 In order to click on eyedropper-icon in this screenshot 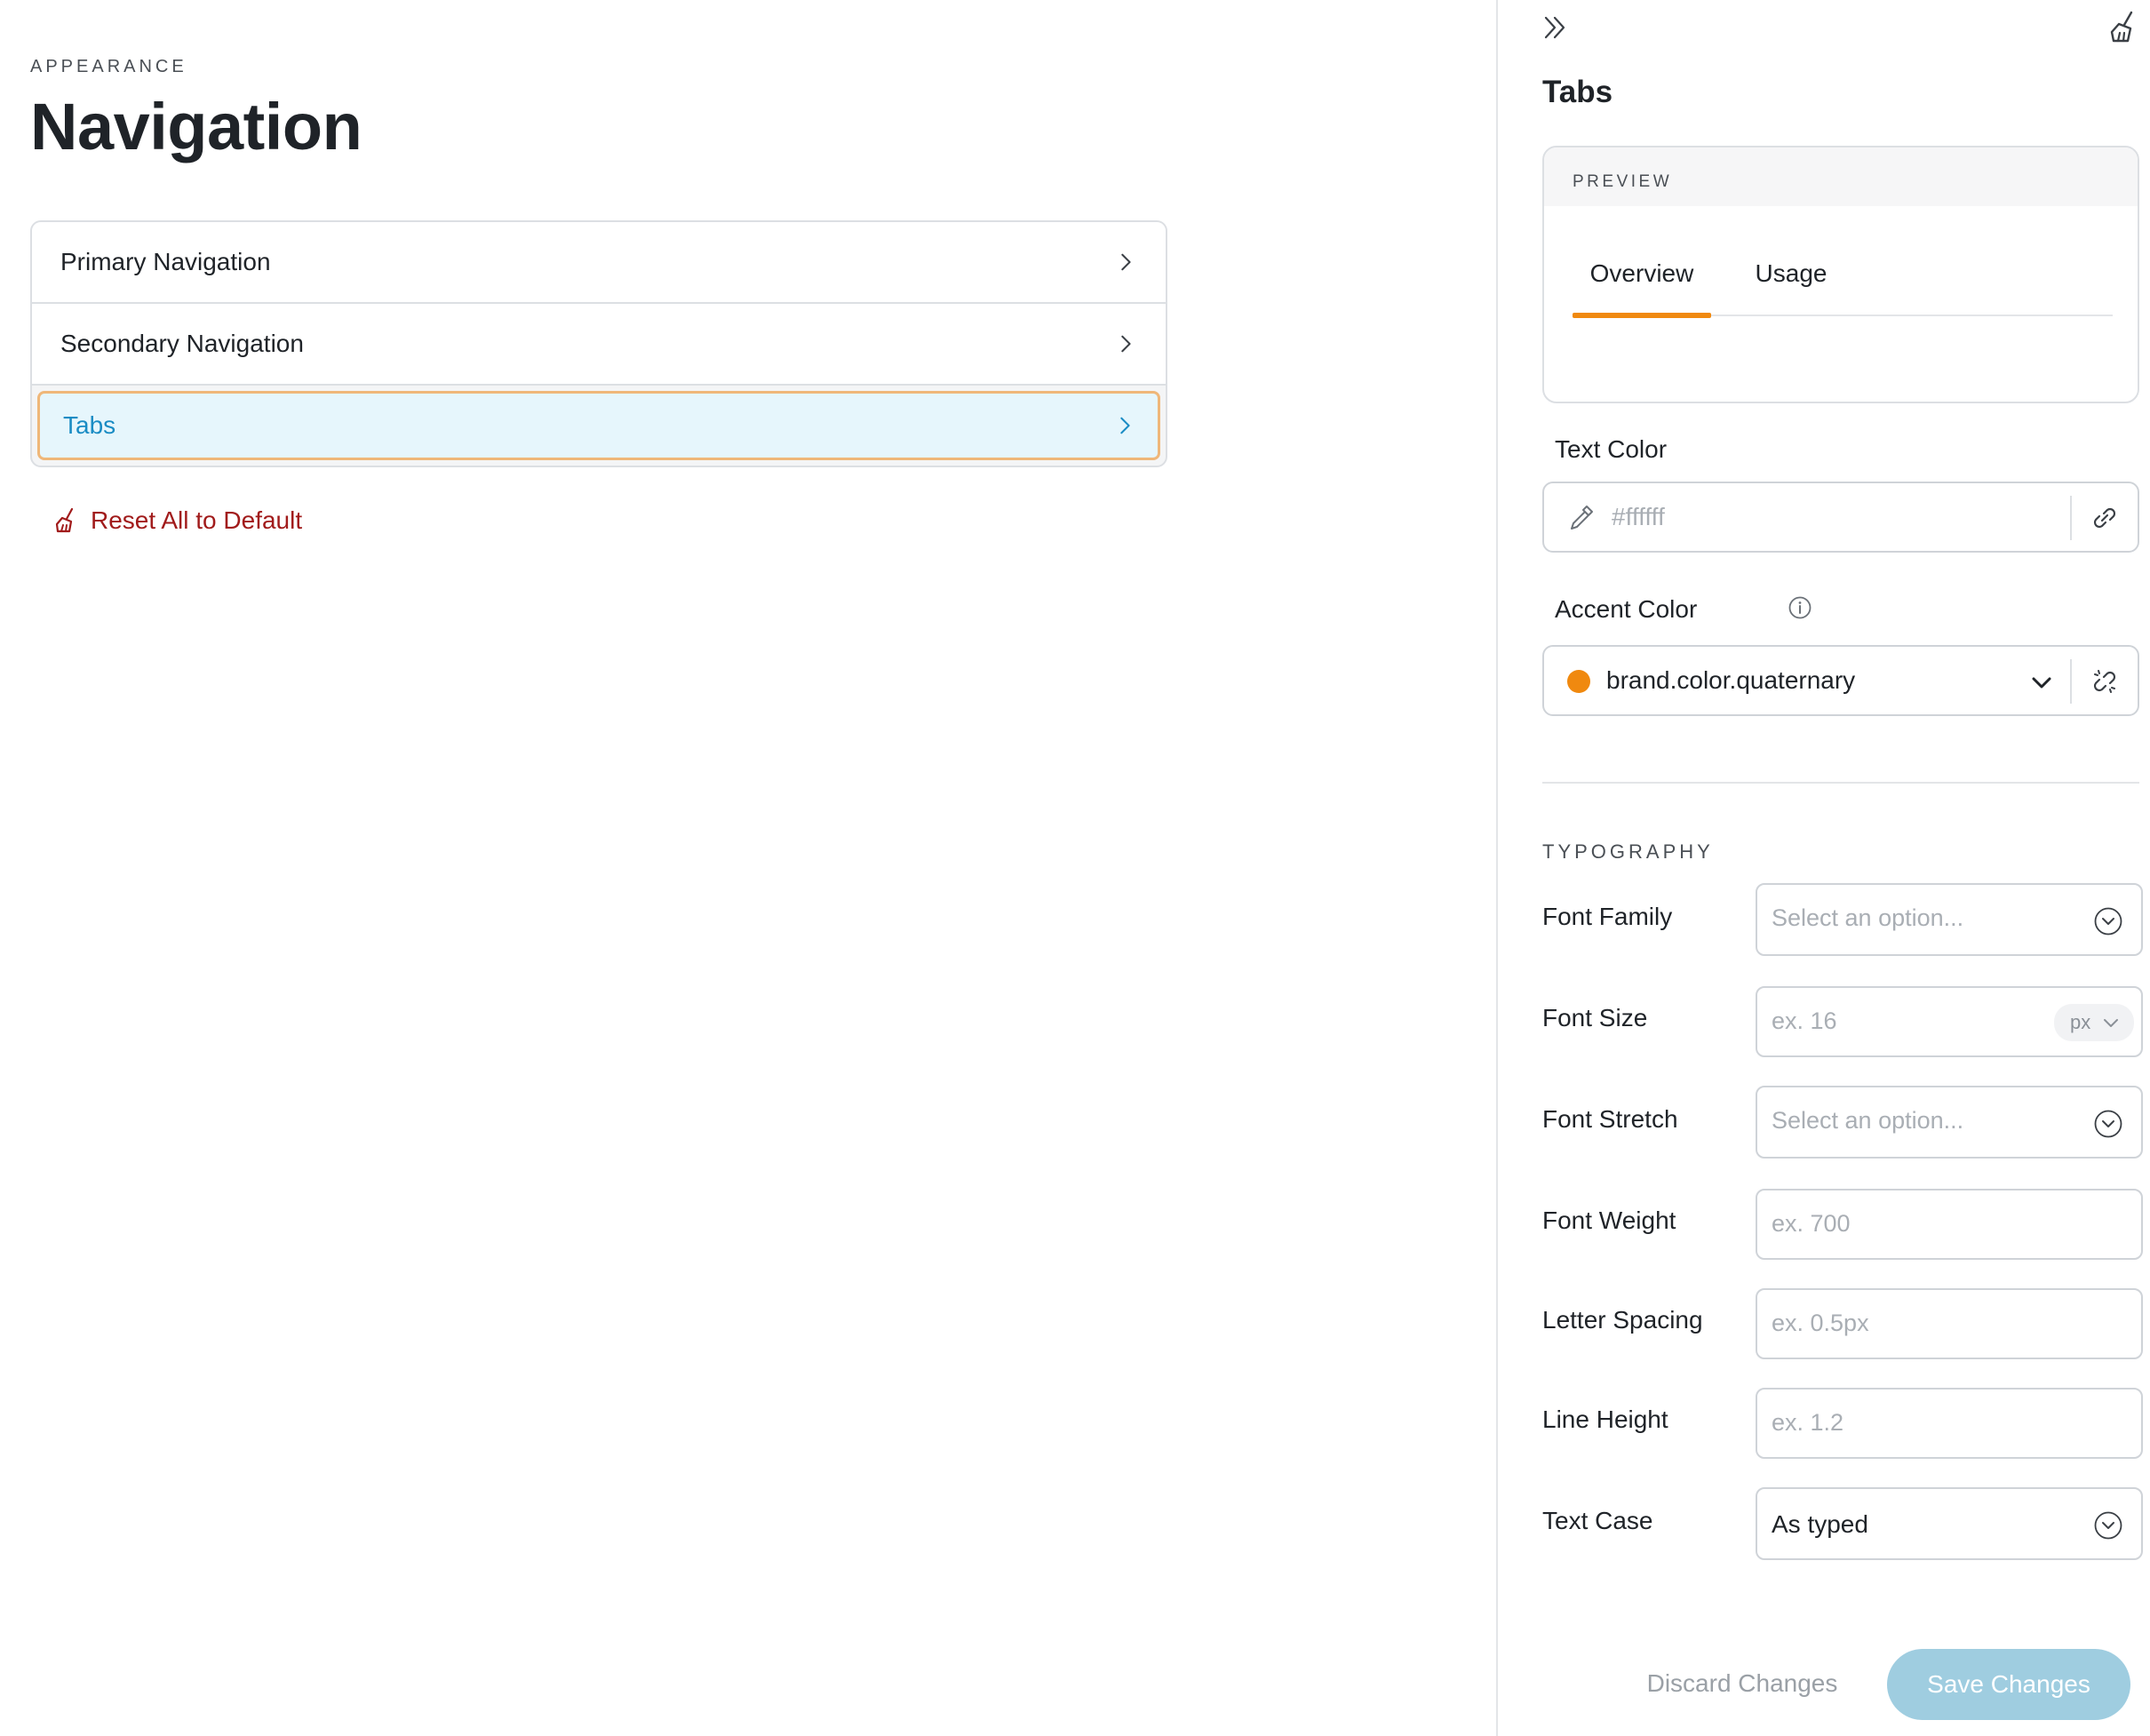, I will do `click(1580, 518)`.